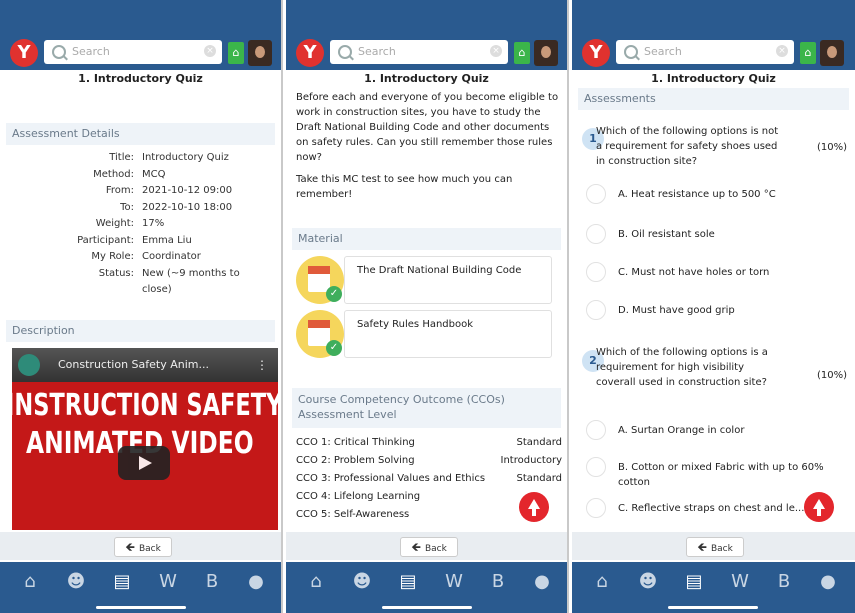 The height and width of the screenshot is (613, 855). What do you see at coordinates (320, 334) in the screenshot?
I see `pdf-icon: ✓` at bounding box center [320, 334].